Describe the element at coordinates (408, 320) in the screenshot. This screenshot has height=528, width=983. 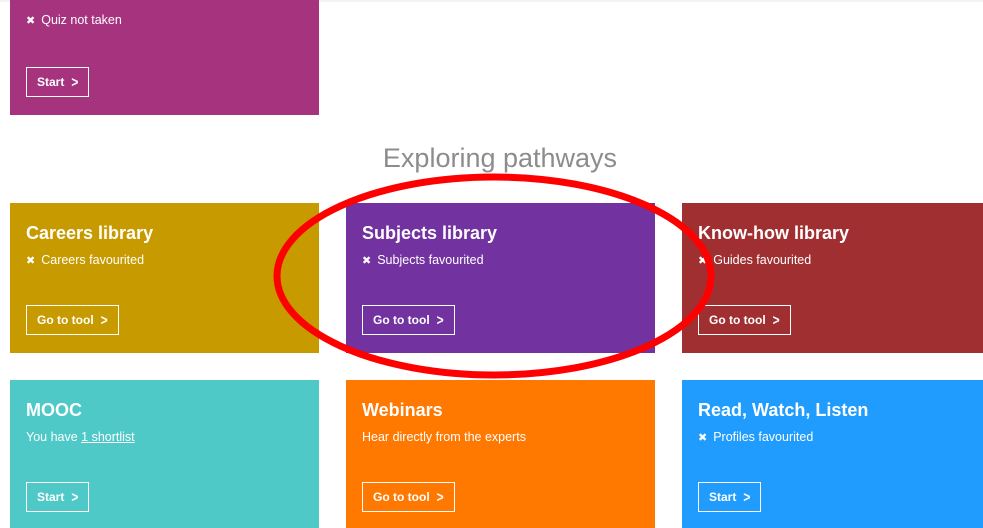
I see `subjects-go-to-tool-button: Go to tool >` at that location.